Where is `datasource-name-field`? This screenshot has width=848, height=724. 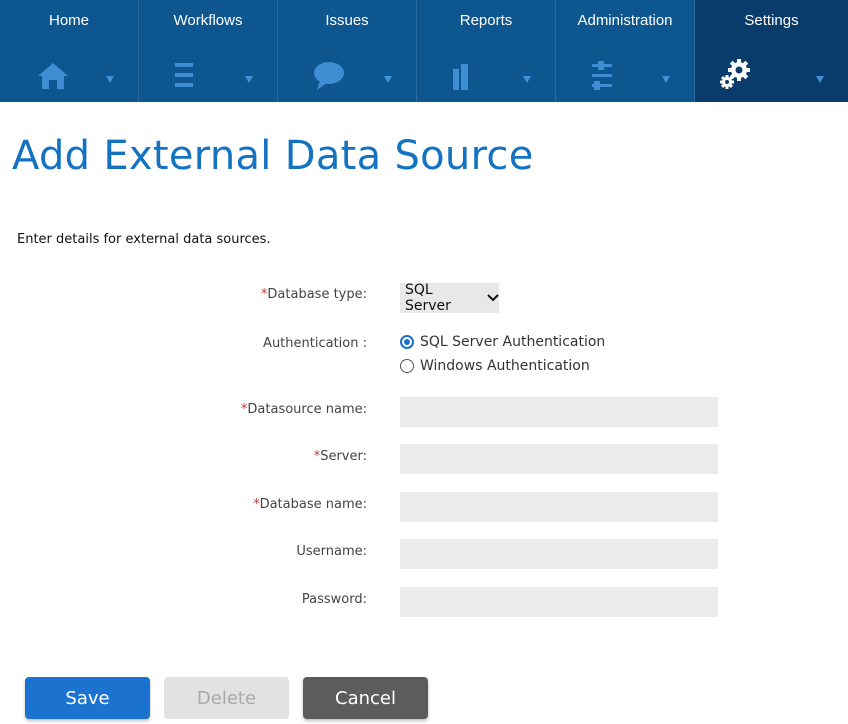
datasource-name-field is located at coordinates (559, 412).